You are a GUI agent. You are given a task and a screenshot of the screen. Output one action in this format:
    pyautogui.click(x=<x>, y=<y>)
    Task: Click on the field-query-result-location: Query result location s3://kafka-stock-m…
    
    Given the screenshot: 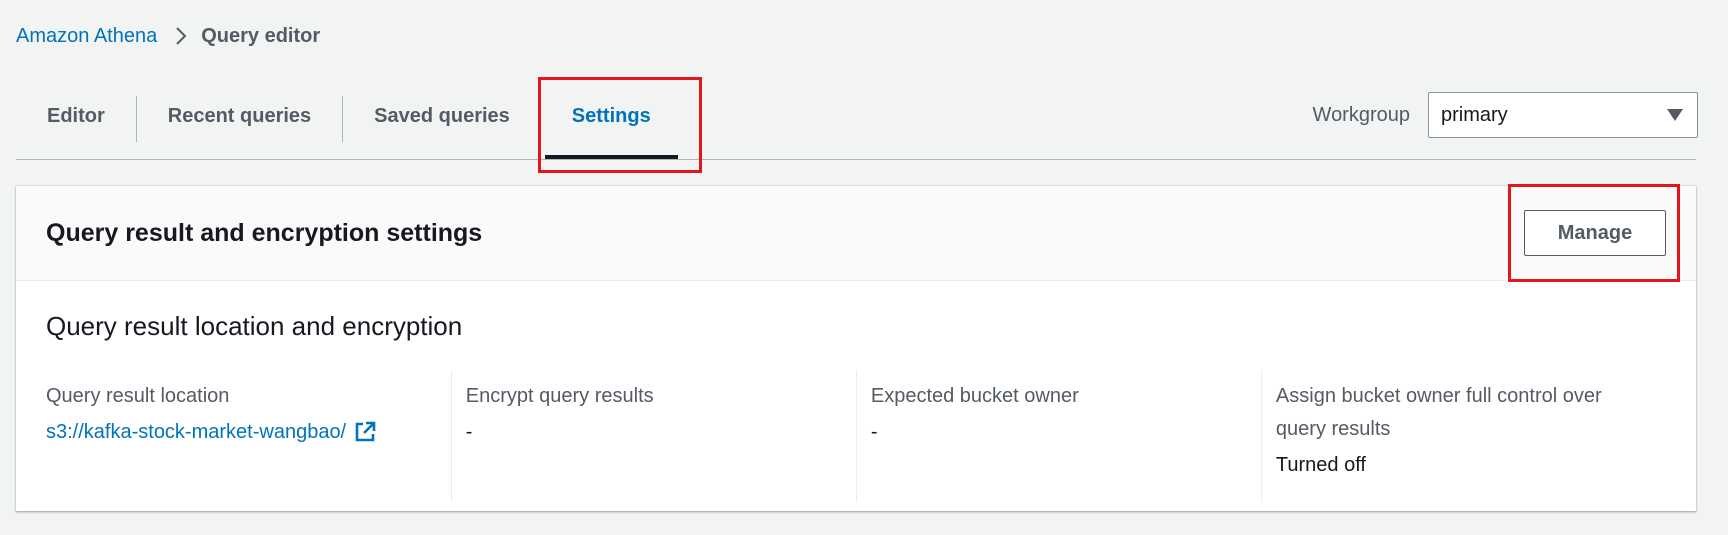 What is the action you would take?
    pyautogui.click(x=248, y=436)
    